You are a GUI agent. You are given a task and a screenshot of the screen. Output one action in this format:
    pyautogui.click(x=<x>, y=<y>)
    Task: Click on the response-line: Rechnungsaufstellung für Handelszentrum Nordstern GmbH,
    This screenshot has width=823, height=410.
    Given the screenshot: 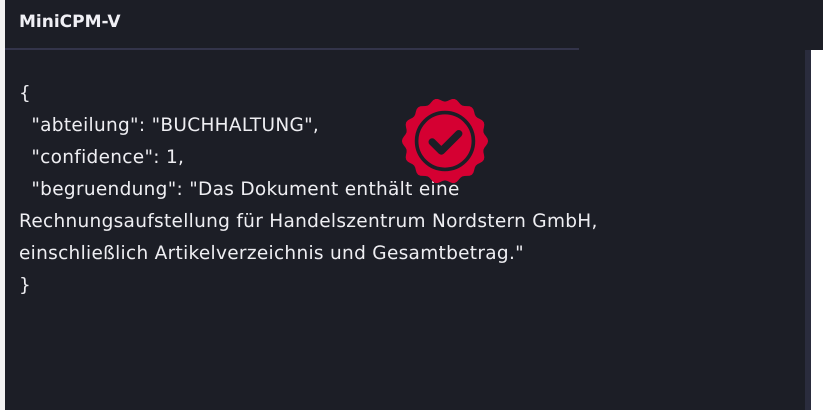 What is the action you would take?
    pyautogui.click(x=309, y=222)
    